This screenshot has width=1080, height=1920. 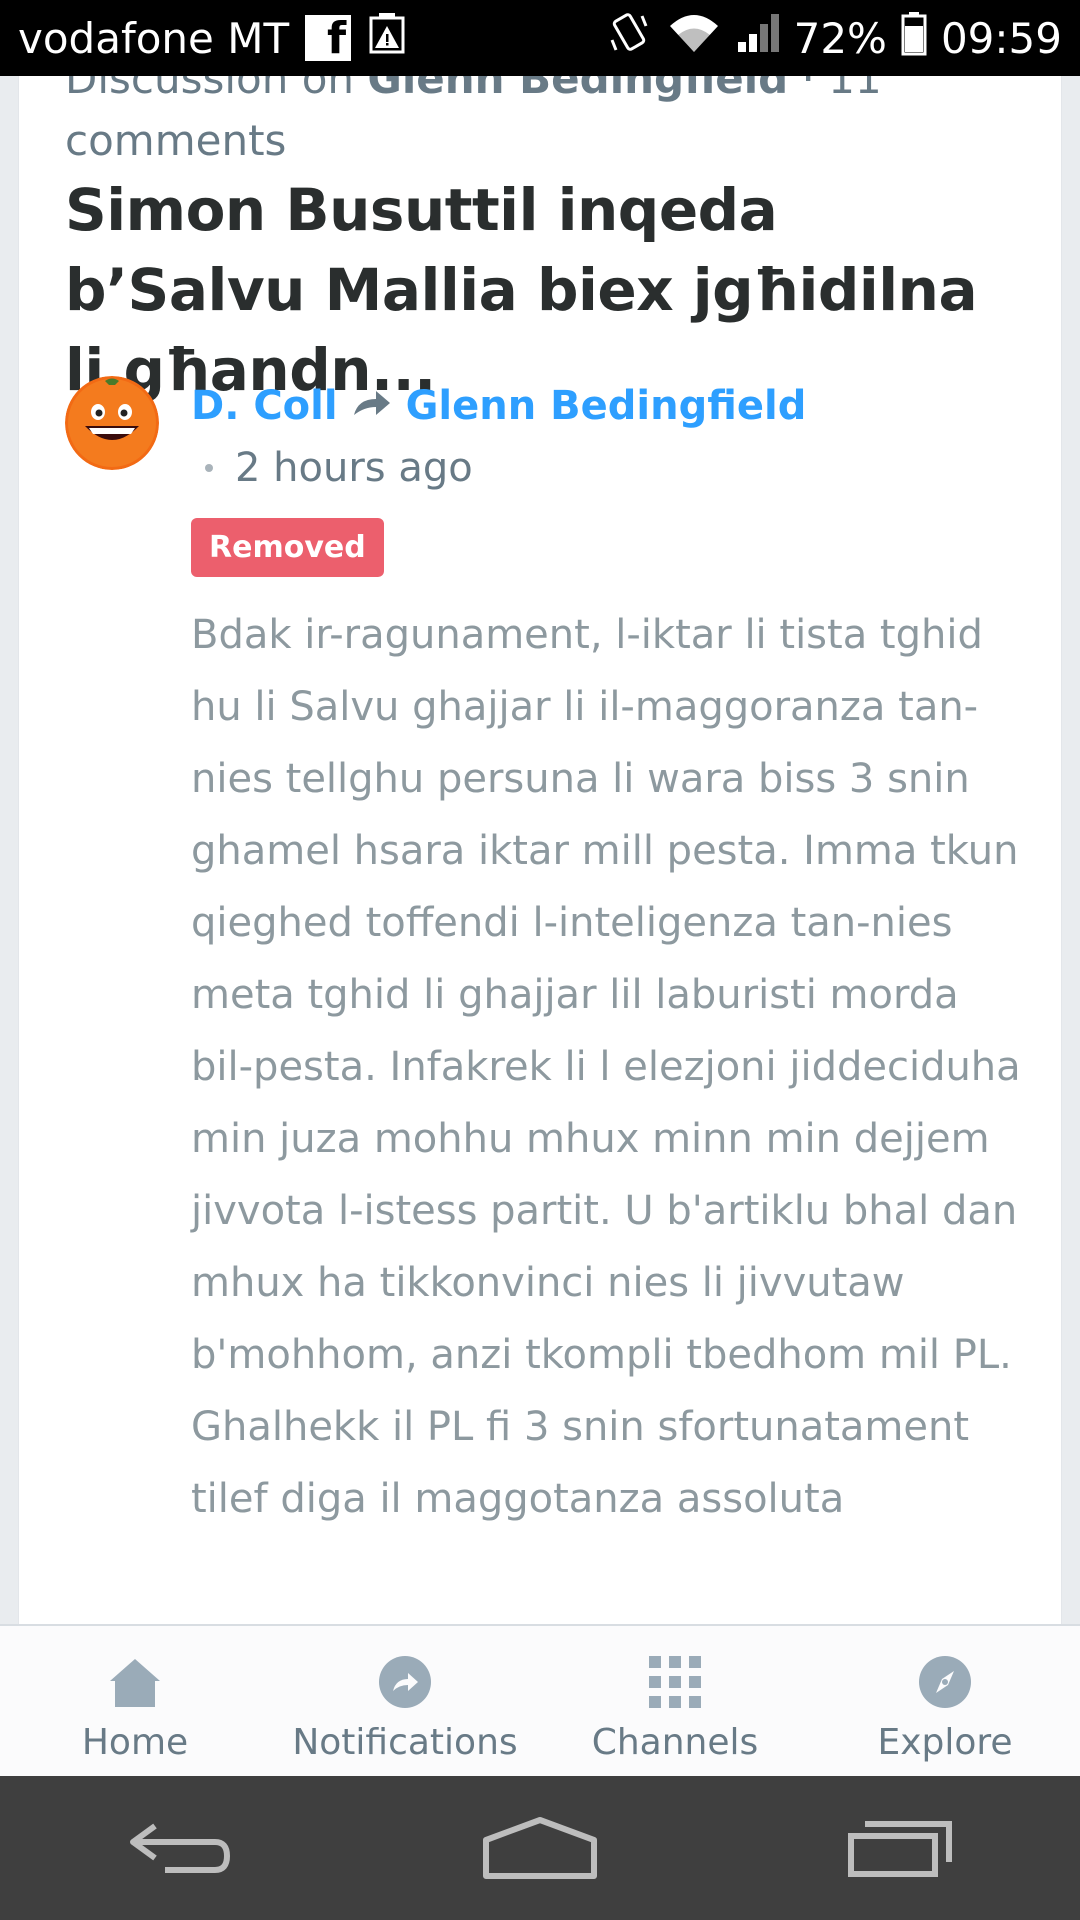 What do you see at coordinates (389, 38) in the screenshot?
I see `battery-warning-icon` at bounding box center [389, 38].